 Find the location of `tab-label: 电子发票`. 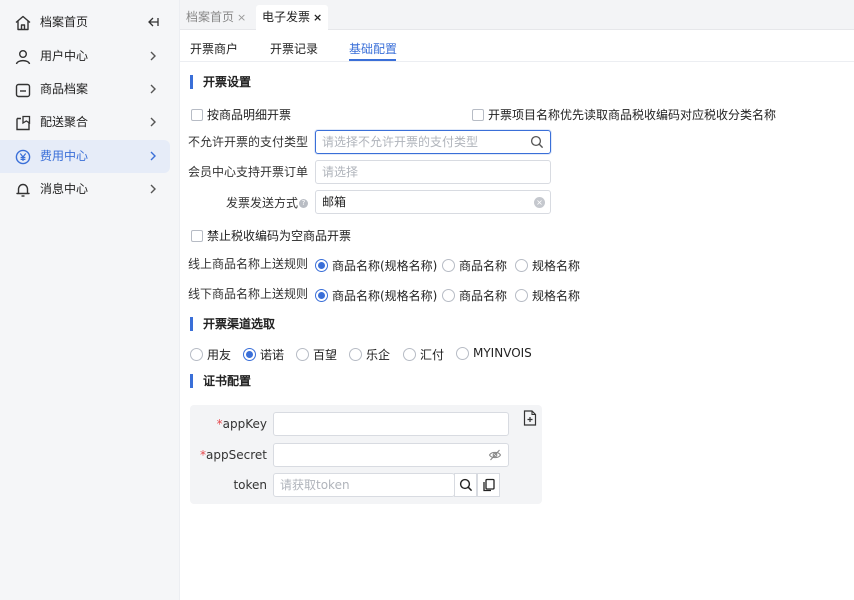

tab-label: 电子发票 is located at coordinates (286, 17).